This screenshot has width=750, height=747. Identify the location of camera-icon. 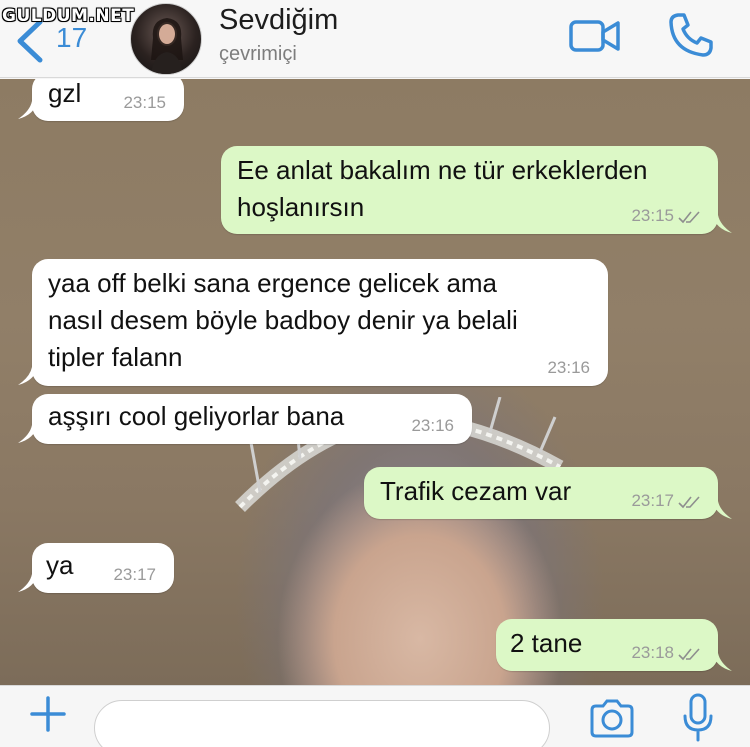
(612, 718).